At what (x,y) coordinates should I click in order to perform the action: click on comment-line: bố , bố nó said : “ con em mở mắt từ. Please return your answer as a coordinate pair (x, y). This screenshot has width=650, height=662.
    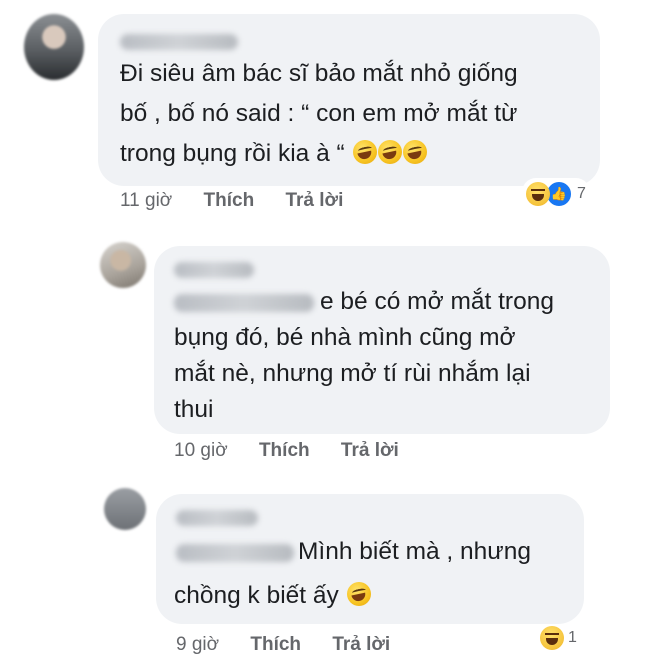
    Looking at the image, I should click on (319, 113).